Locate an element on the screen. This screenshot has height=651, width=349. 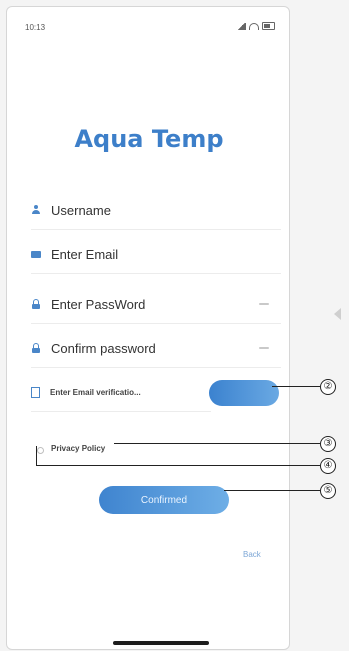
email-field: Enter Email is located at coordinates (156, 254).